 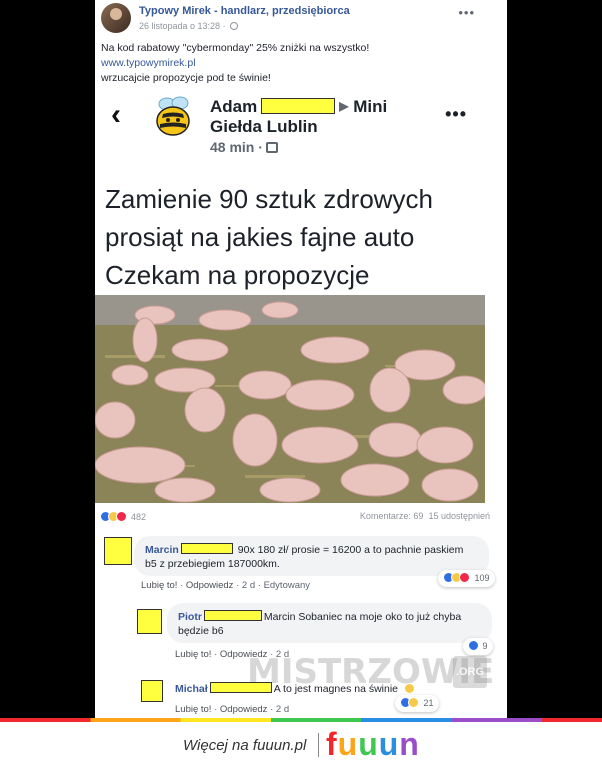 I want to click on arrow-right-icon: ▶, so click(x=344, y=106).